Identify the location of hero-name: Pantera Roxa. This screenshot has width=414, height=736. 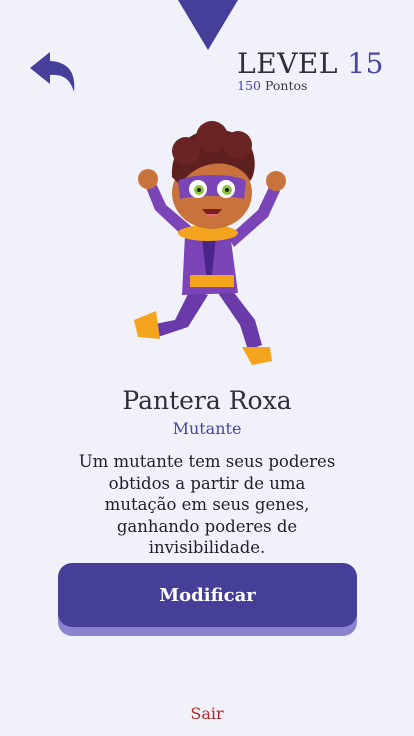
(207, 400).